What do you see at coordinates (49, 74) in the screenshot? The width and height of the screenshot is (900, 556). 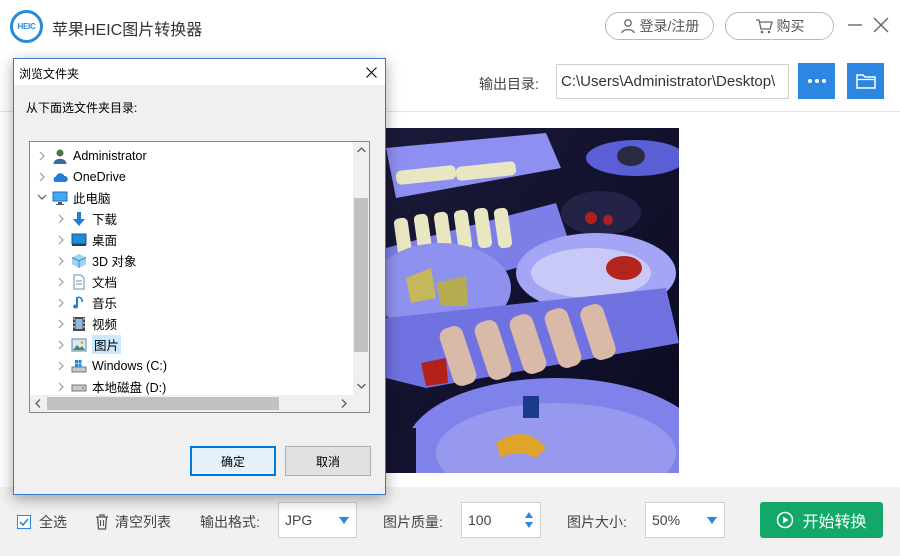 I see `dialog-title: 浏览文件夹` at bounding box center [49, 74].